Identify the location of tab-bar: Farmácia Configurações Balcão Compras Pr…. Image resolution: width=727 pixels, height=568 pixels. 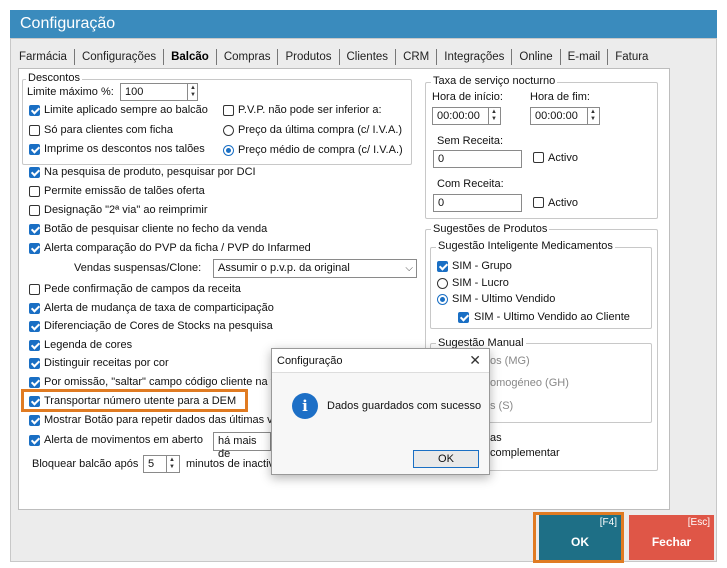
(333, 57).